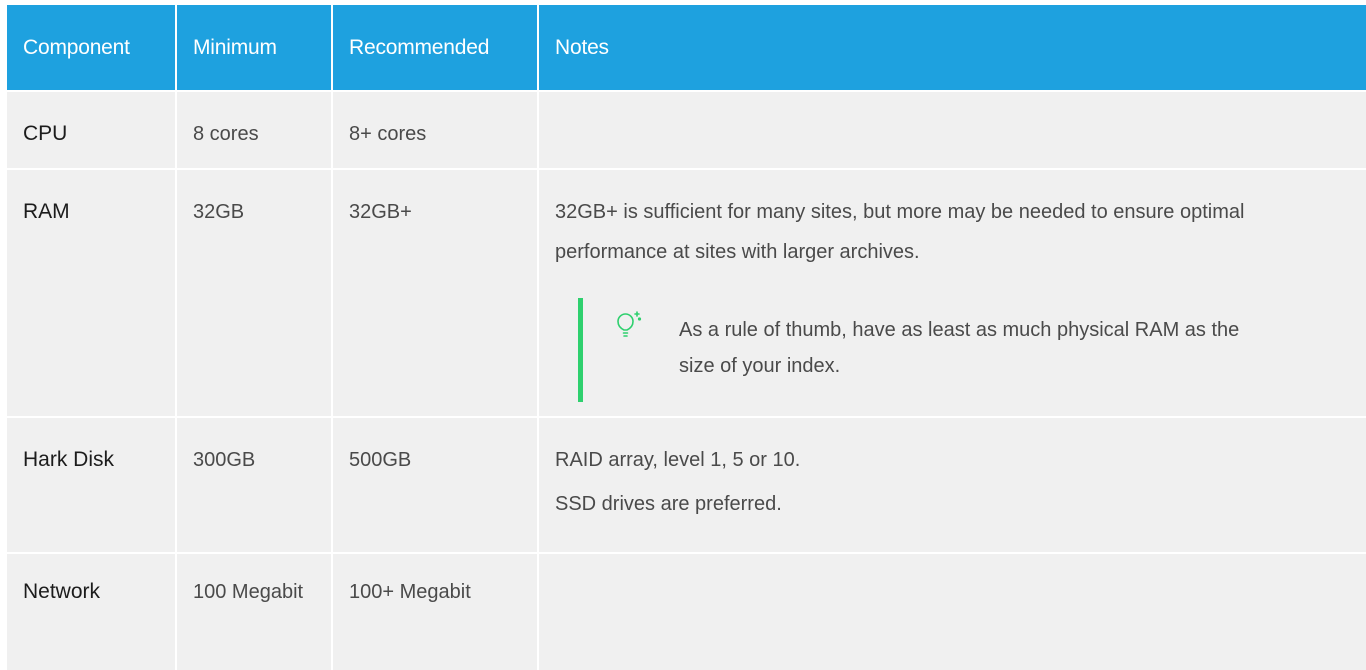  What do you see at coordinates (254, 130) in the screenshot?
I see `cpu-minimum: 8 cores` at bounding box center [254, 130].